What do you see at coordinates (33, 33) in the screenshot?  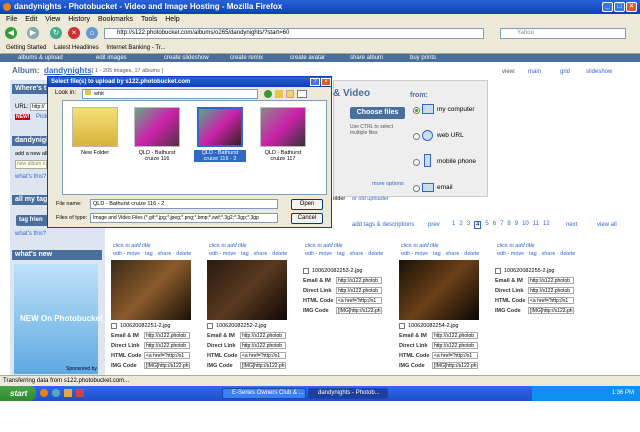 I see `forward-icon: ▶` at bounding box center [33, 33].